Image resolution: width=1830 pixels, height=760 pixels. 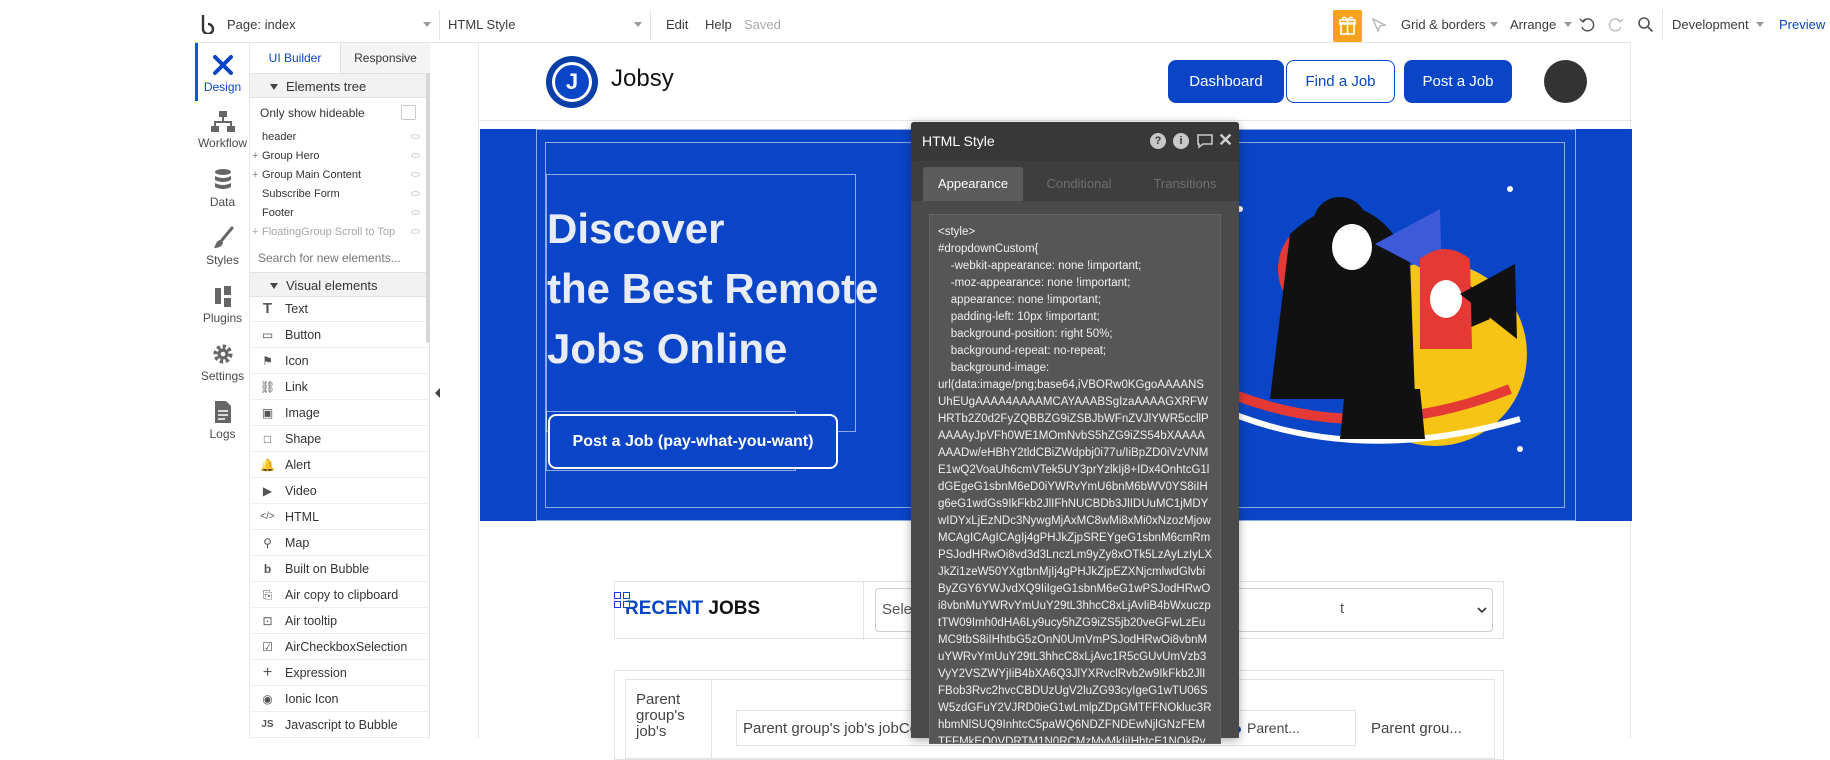 What do you see at coordinates (222, 246) in the screenshot?
I see `rail-item-styles: Styles` at bounding box center [222, 246].